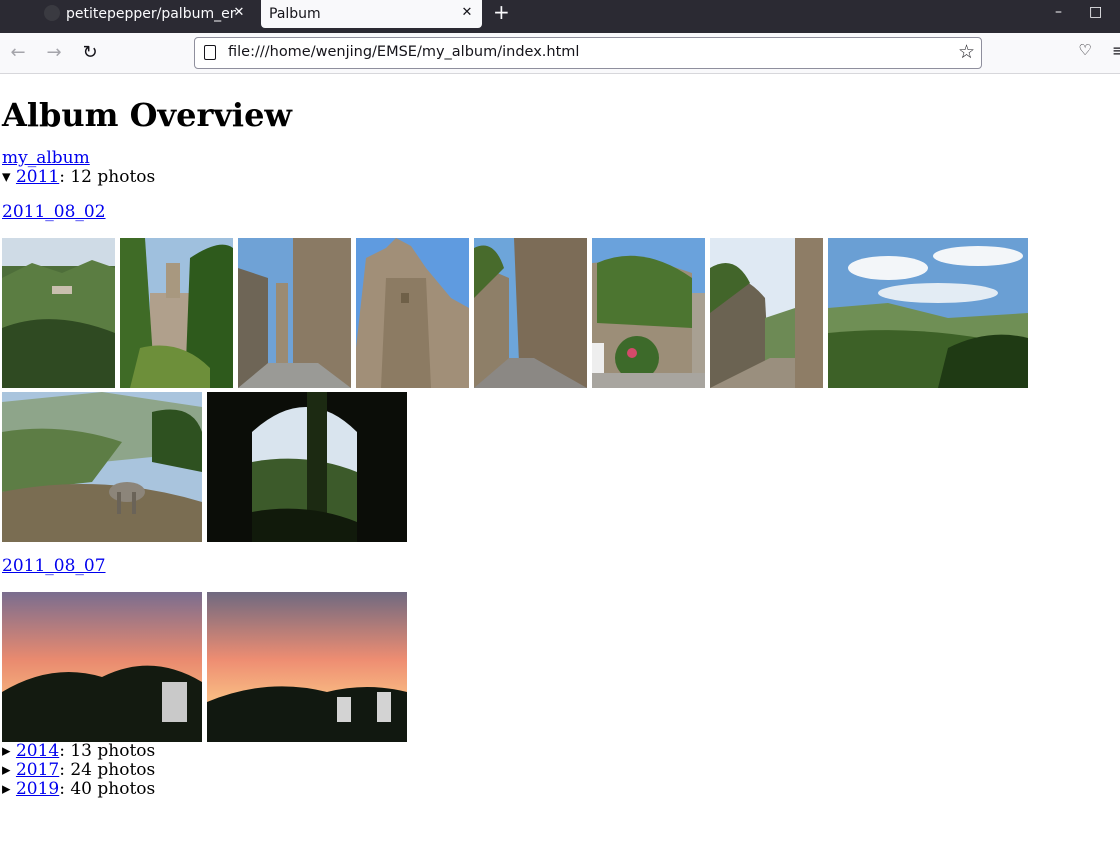 Image resolution: width=1120 pixels, height=853 pixels. I want to click on menu-icon: ≡, so click(1116, 50).